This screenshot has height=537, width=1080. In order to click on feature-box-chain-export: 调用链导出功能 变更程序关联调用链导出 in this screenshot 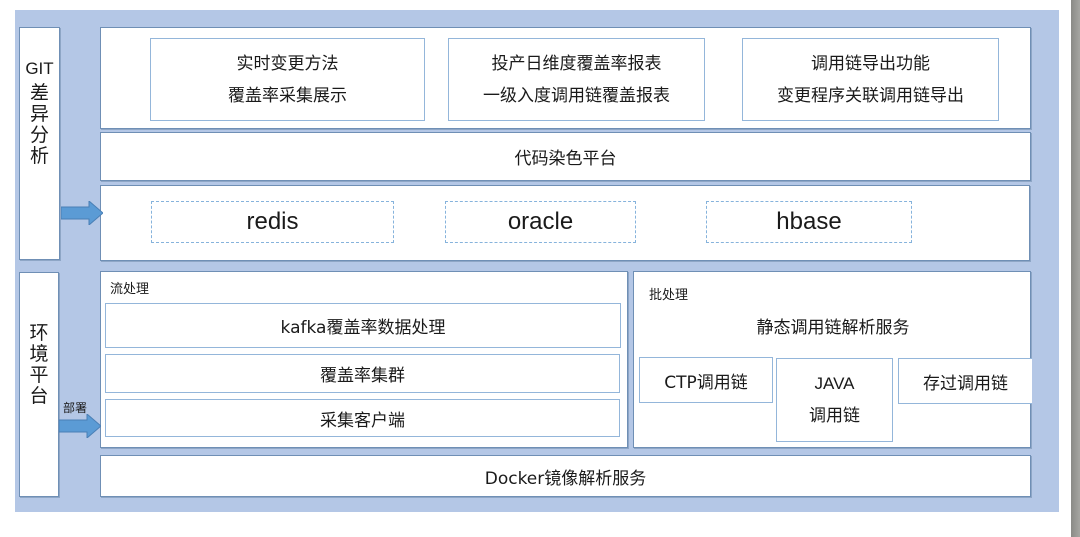, I will do `click(870, 79)`.